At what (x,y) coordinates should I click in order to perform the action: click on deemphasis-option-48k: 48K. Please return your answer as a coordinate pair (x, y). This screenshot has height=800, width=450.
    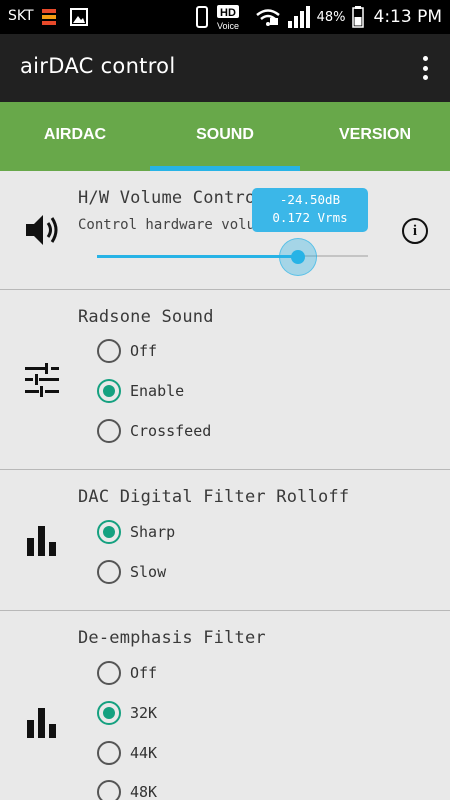
    Looking at the image, I should click on (127, 789).